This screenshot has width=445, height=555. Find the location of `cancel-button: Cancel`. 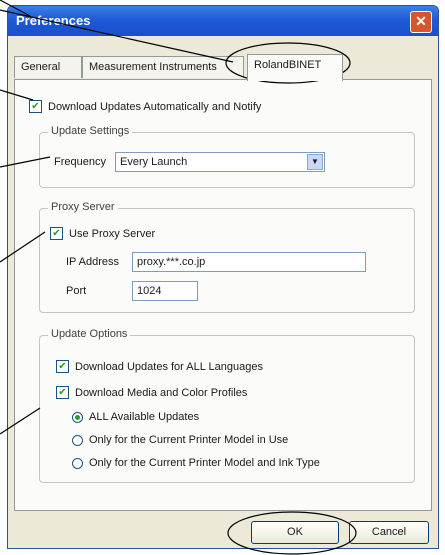

cancel-button: Cancel is located at coordinates (389, 532).